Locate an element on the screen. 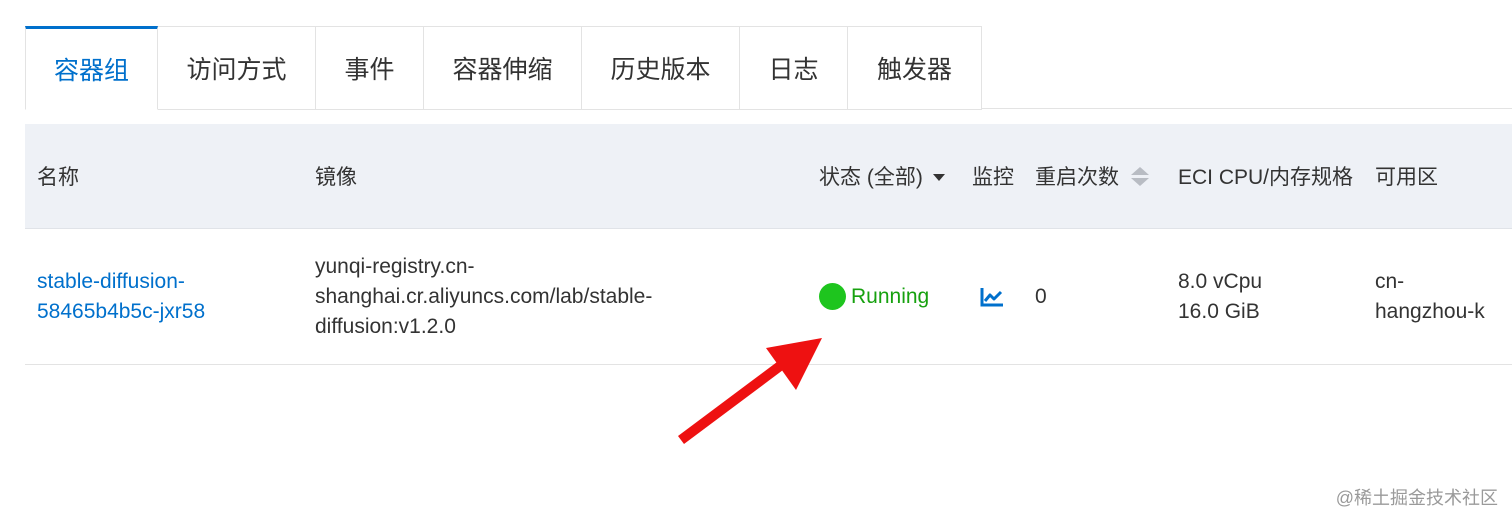 The height and width of the screenshot is (524, 1512). cpu-value: 8.0 vCpu is located at coordinates (1220, 281).